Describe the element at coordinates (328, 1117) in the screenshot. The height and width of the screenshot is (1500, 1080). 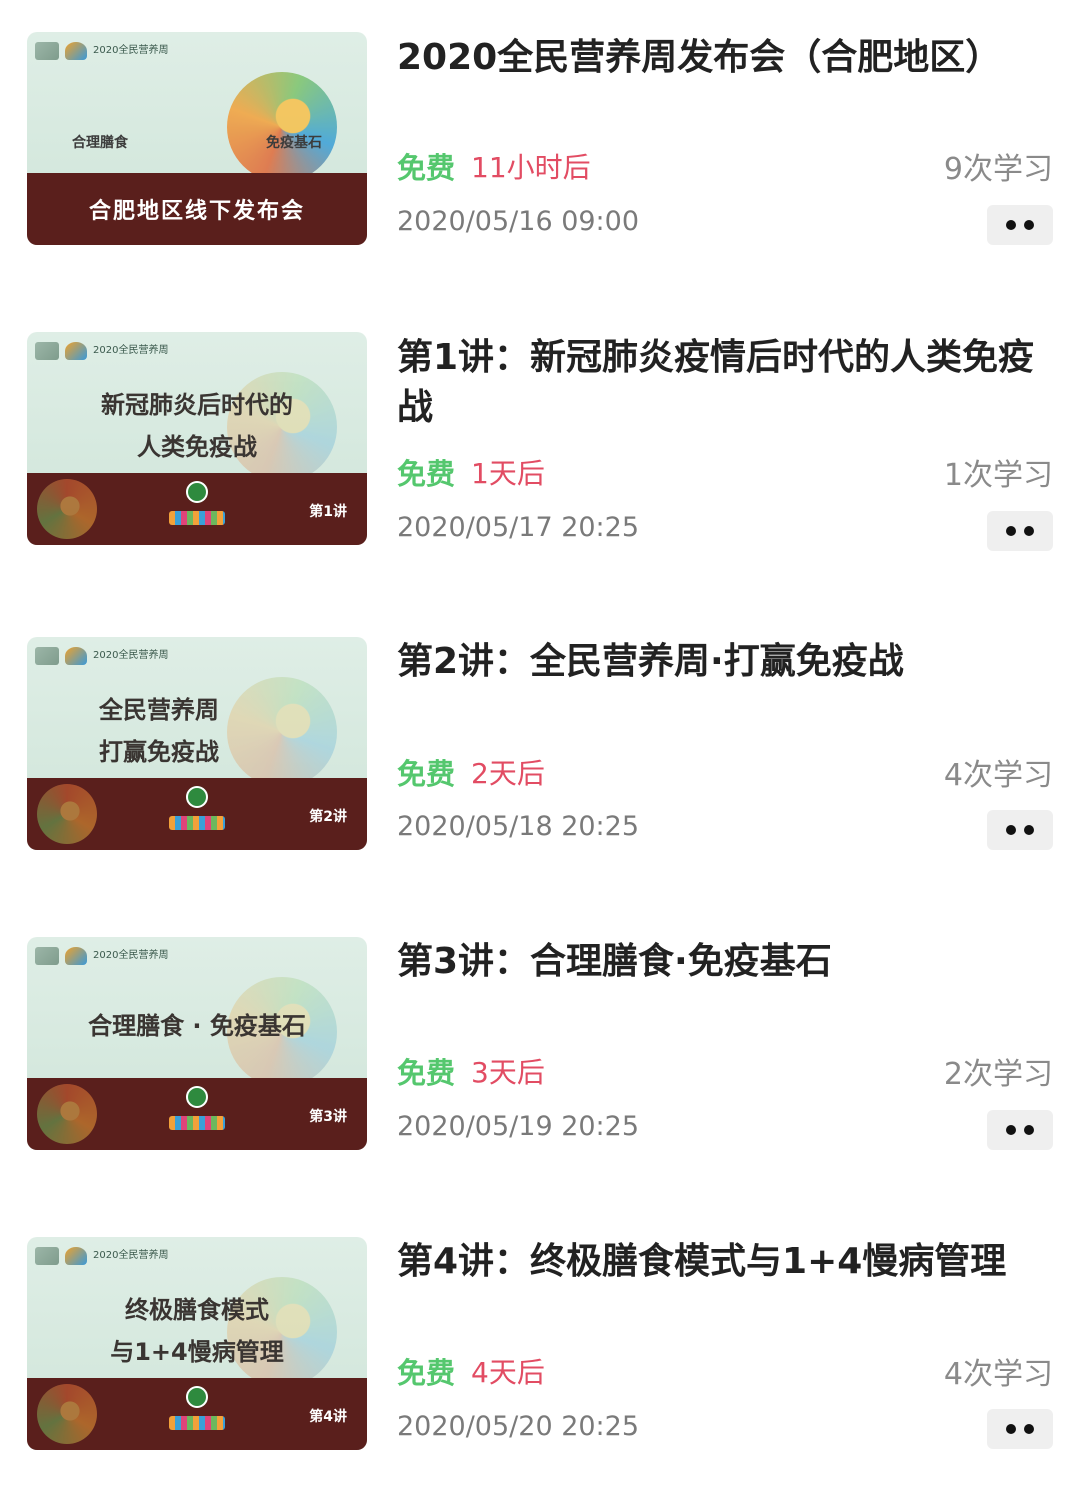
I see `episode-label: 第3讲` at that location.